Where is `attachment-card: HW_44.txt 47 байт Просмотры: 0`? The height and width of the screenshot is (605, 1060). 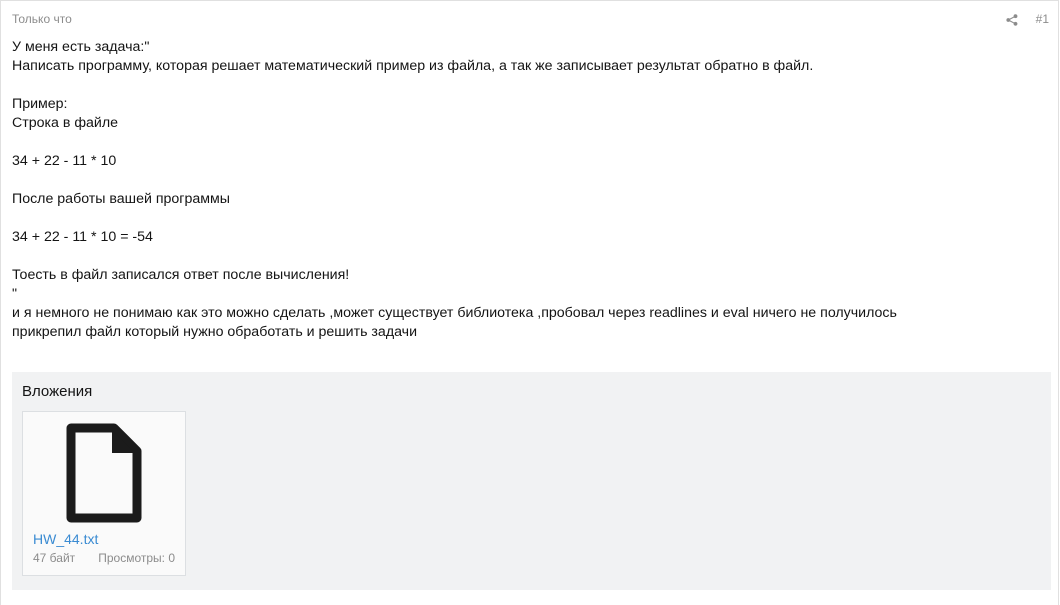
attachment-card: HW_44.txt 47 байт Просмотры: 0 is located at coordinates (104, 493).